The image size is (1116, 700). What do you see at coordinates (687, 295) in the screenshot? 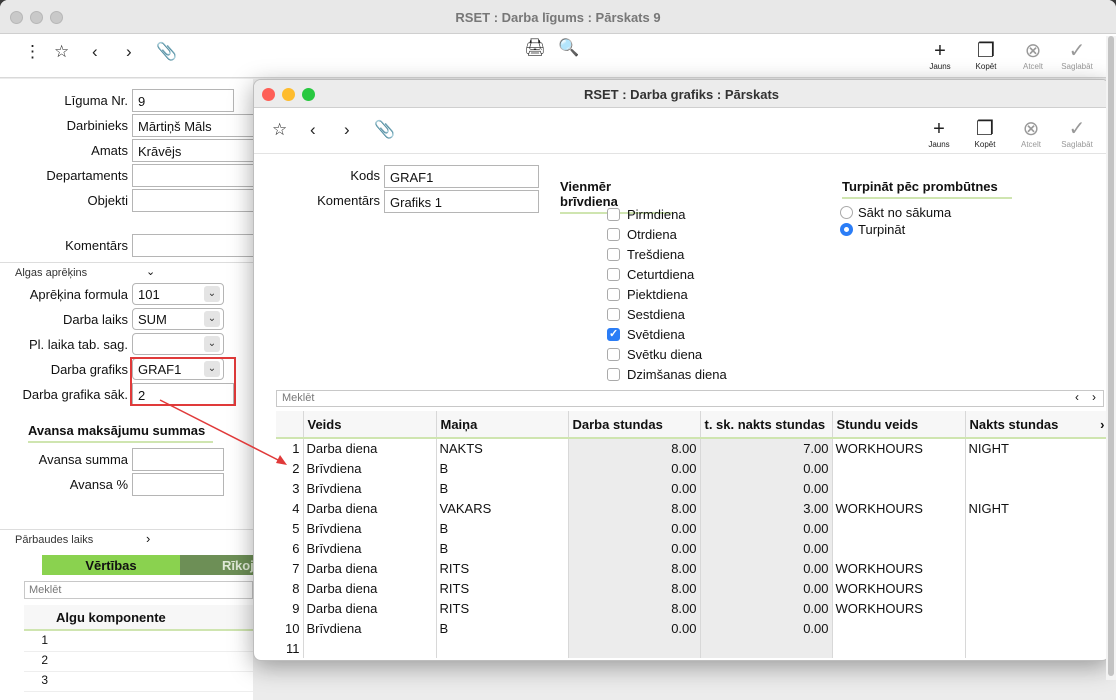
I see `day-checkbox-row: Piektdiena` at bounding box center [687, 295].